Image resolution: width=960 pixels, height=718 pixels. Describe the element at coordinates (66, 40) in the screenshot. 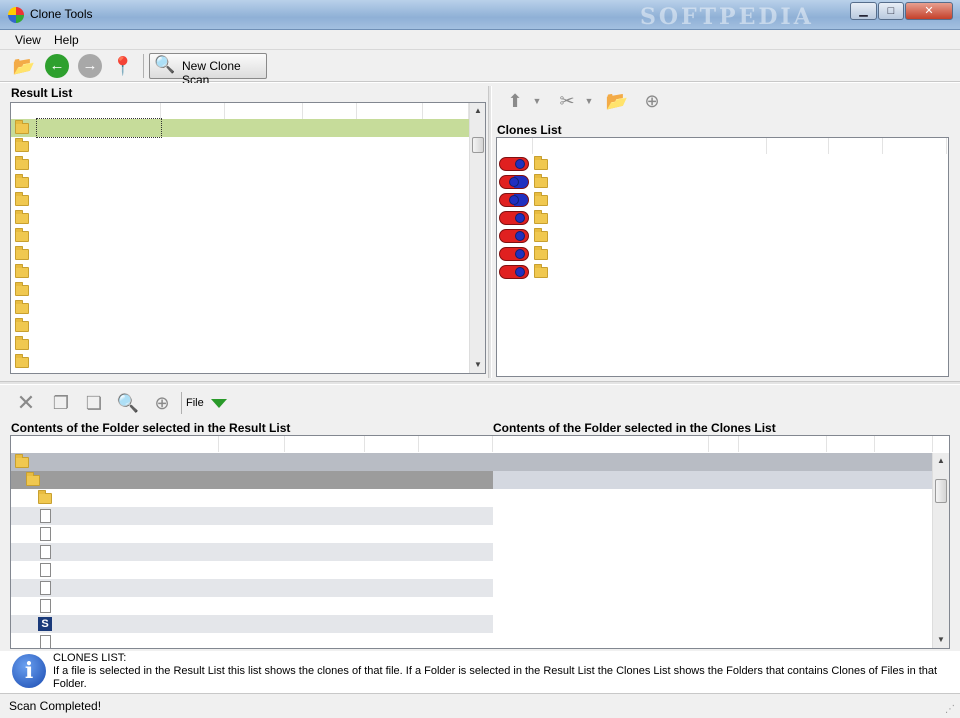

I see `menu-help: Help` at that location.